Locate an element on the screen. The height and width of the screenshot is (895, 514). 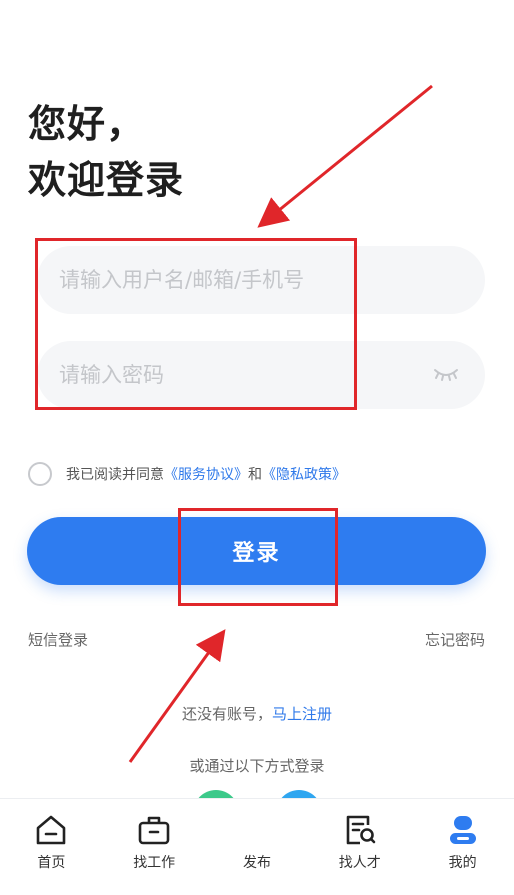
tab-find-job: 找工作 is located at coordinates (154, 847).